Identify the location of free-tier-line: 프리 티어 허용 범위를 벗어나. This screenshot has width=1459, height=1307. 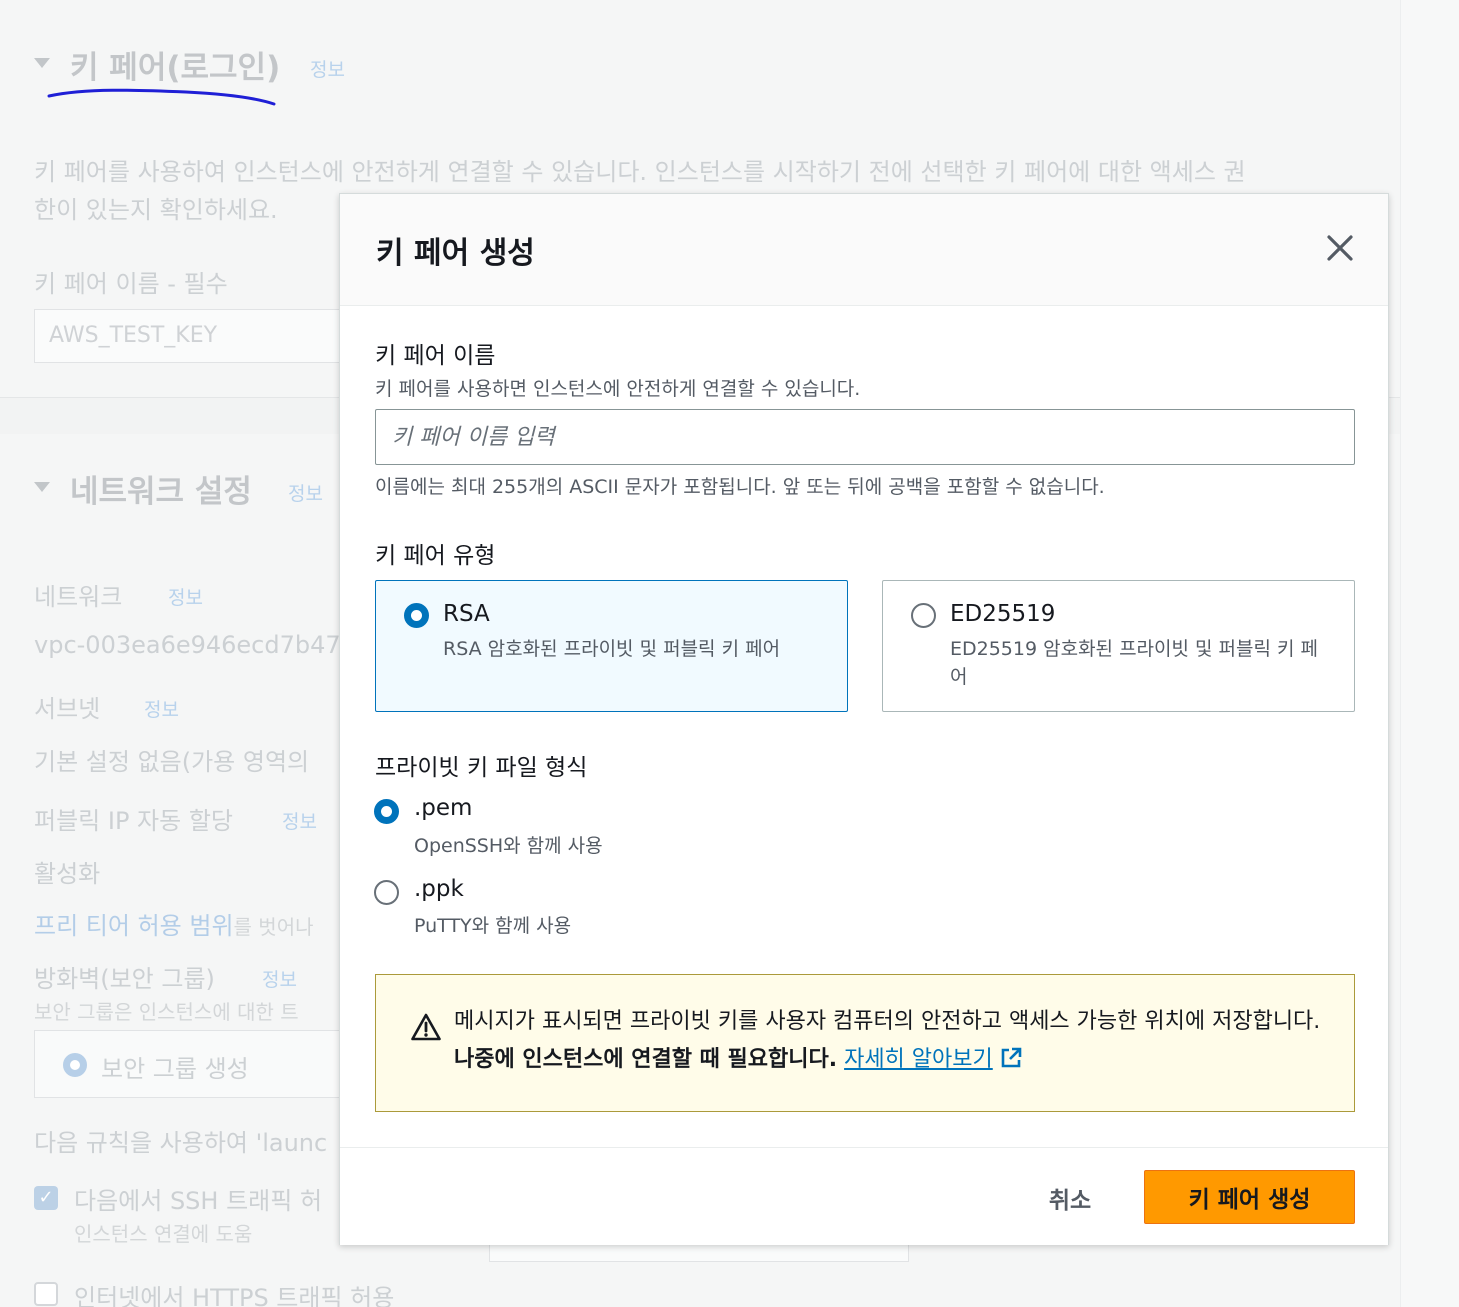
(174, 923).